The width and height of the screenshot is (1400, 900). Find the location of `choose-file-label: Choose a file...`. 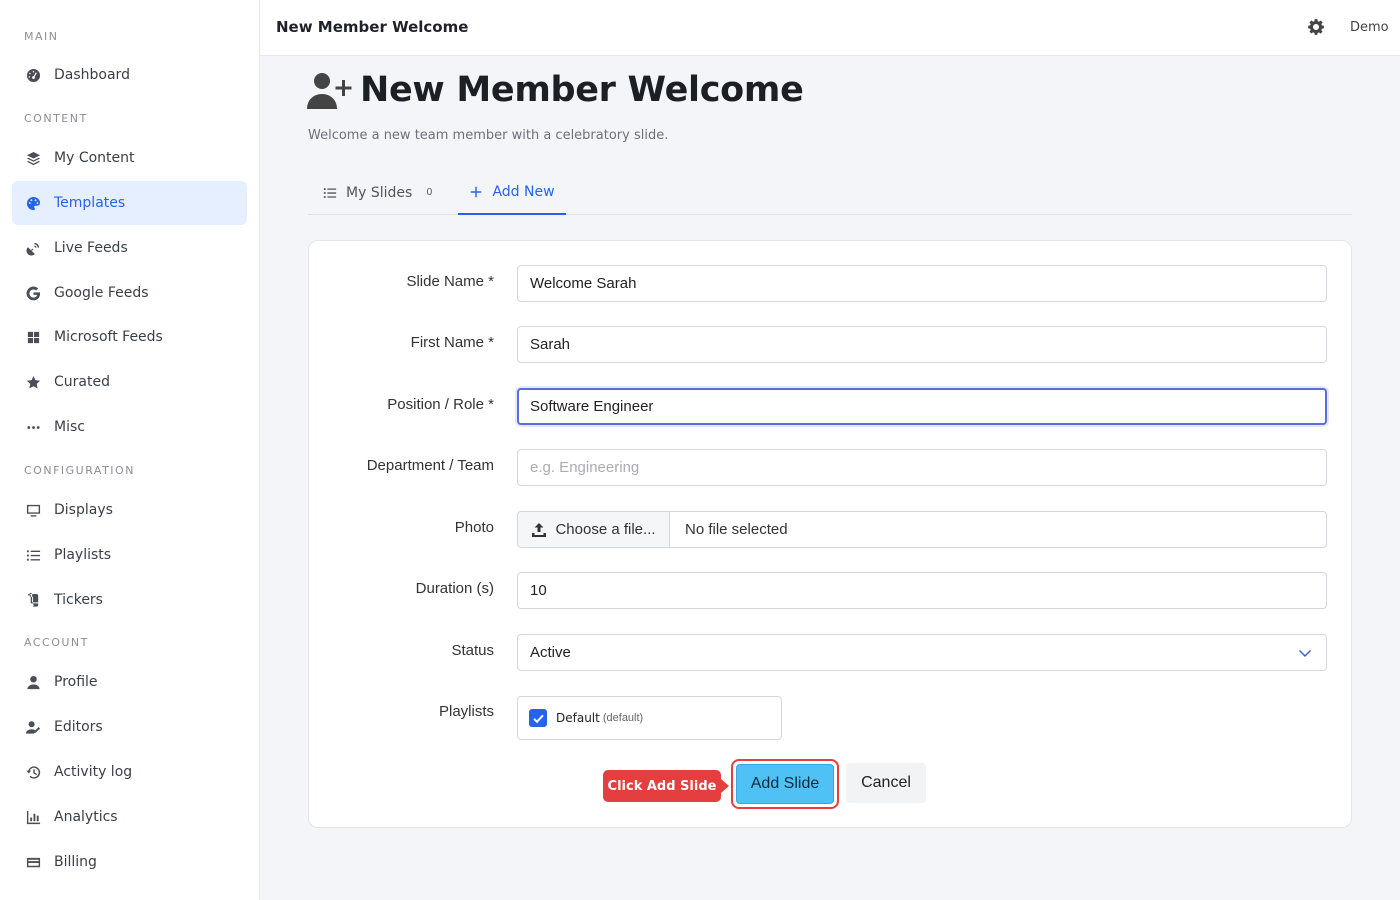

choose-file-label: Choose a file... is located at coordinates (605, 529).